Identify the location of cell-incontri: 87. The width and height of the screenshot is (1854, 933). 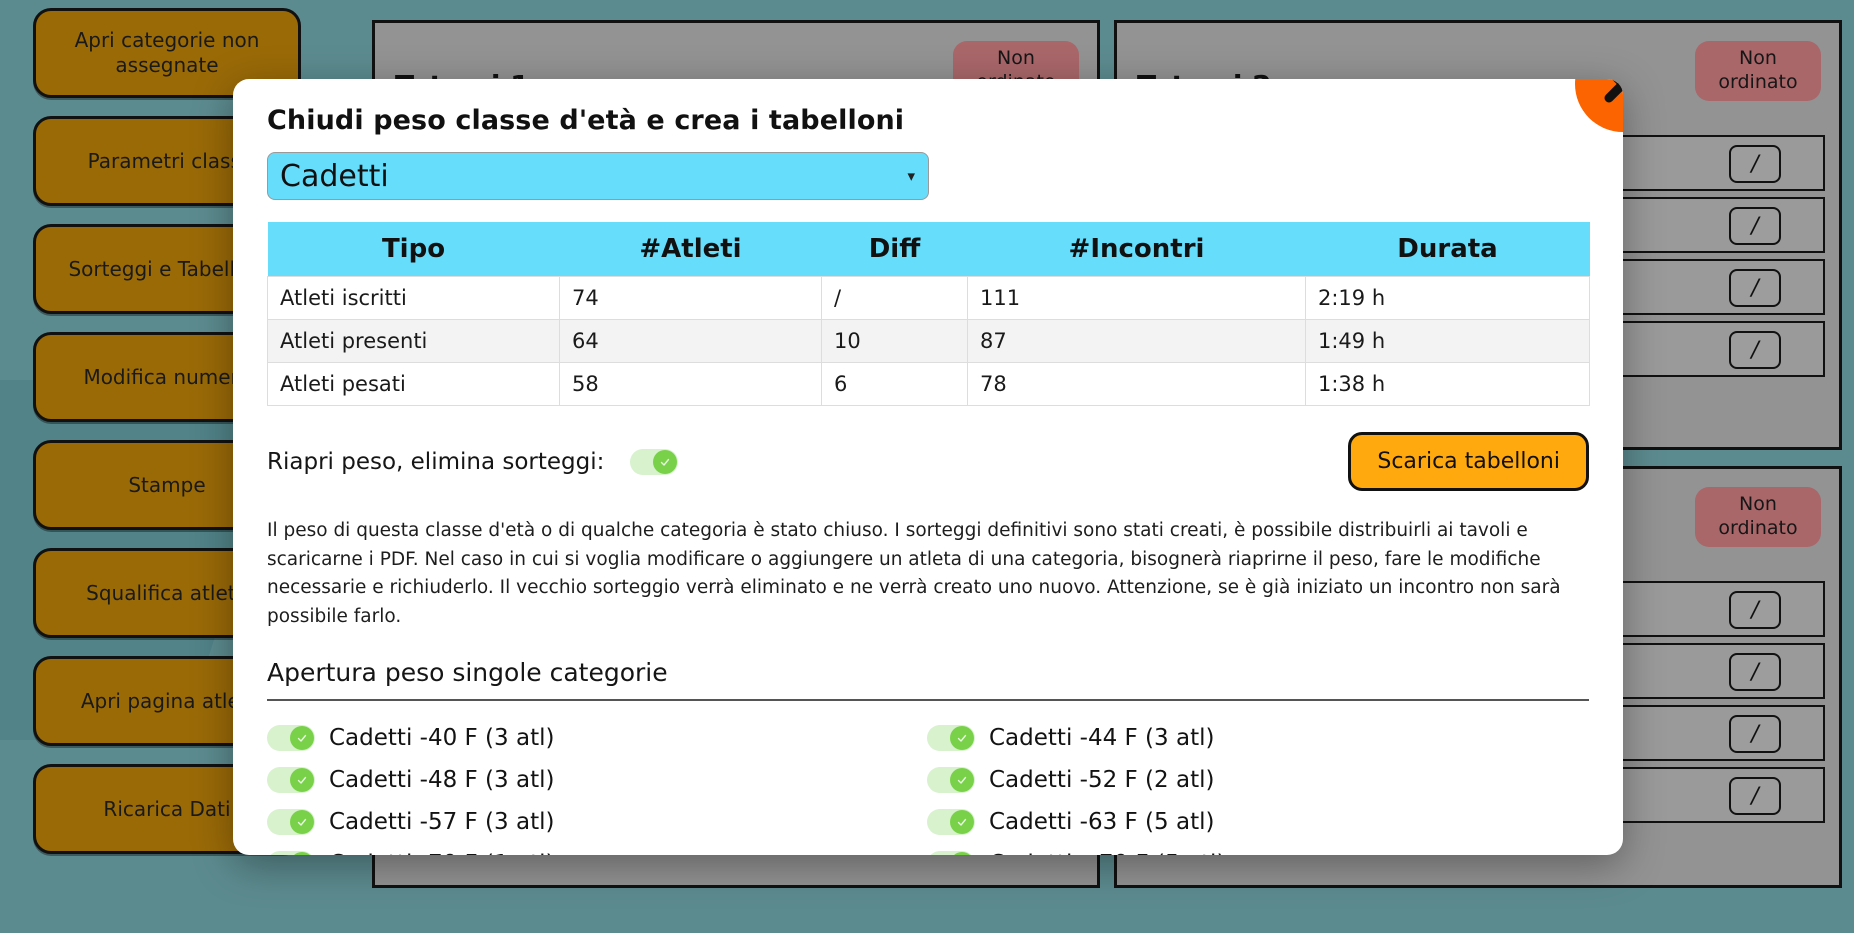
(1136, 341).